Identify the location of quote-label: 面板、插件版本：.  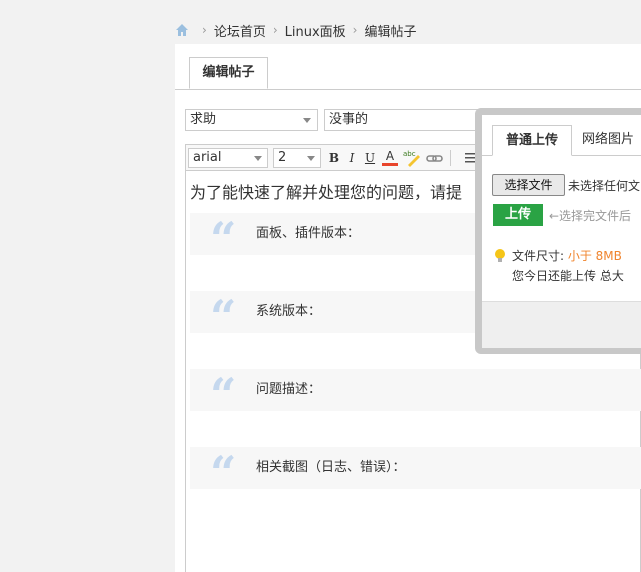
(308, 233).